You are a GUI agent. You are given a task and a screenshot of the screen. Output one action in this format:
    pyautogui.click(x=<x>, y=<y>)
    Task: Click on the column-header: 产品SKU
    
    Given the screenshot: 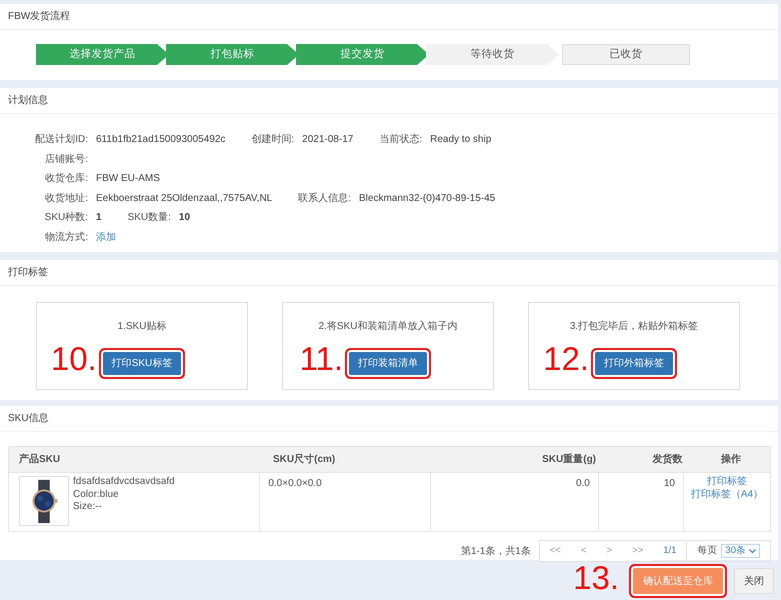 What is the action you would take?
    pyautogui.click(x=40, y=459)
    